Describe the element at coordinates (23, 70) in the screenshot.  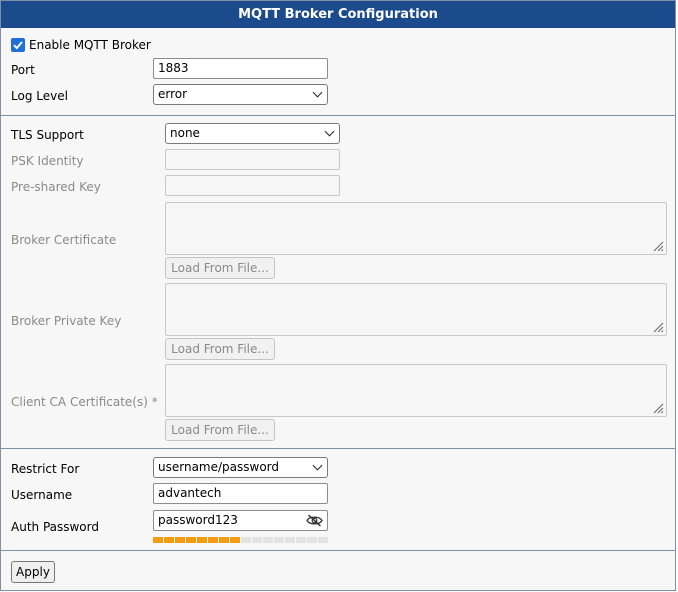
I see `port-label: Port` at that location.